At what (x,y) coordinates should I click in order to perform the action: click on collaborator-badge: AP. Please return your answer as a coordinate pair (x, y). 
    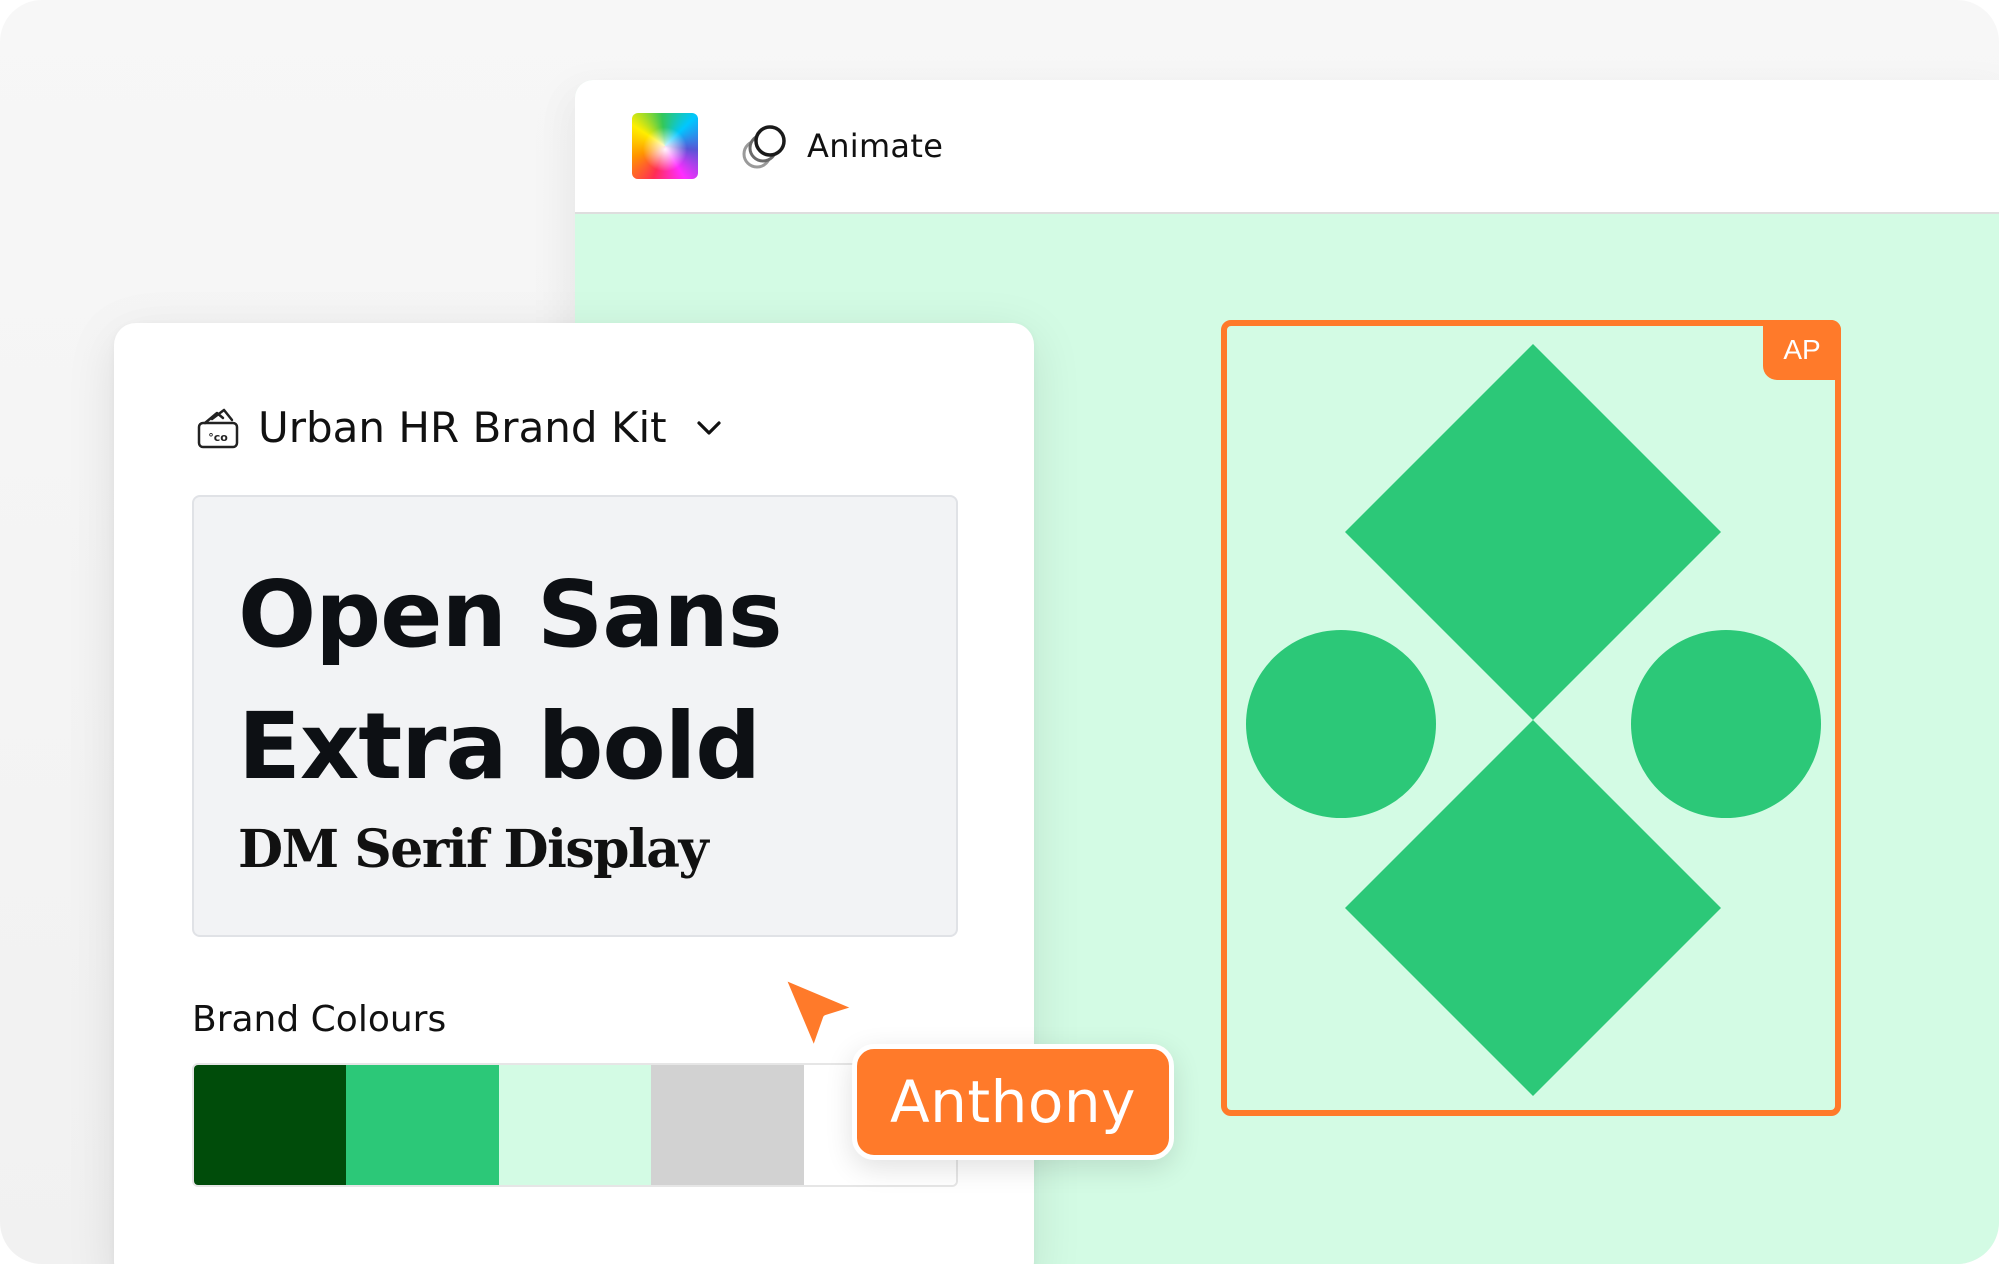
    Looking at the image, I should click on (1802, 350).